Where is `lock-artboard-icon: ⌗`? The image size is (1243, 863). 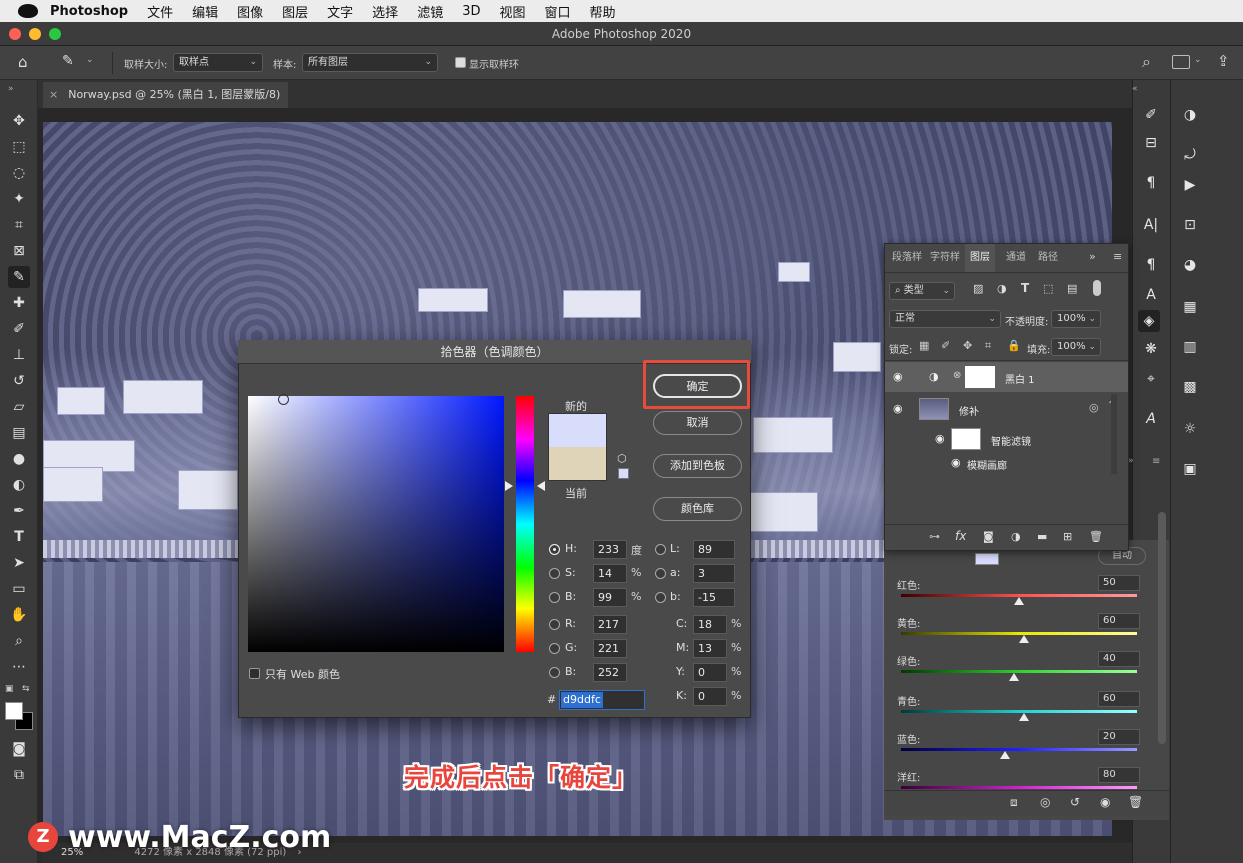
lock-artboard-icon: ⌗ is located at coordinates (988, 346).